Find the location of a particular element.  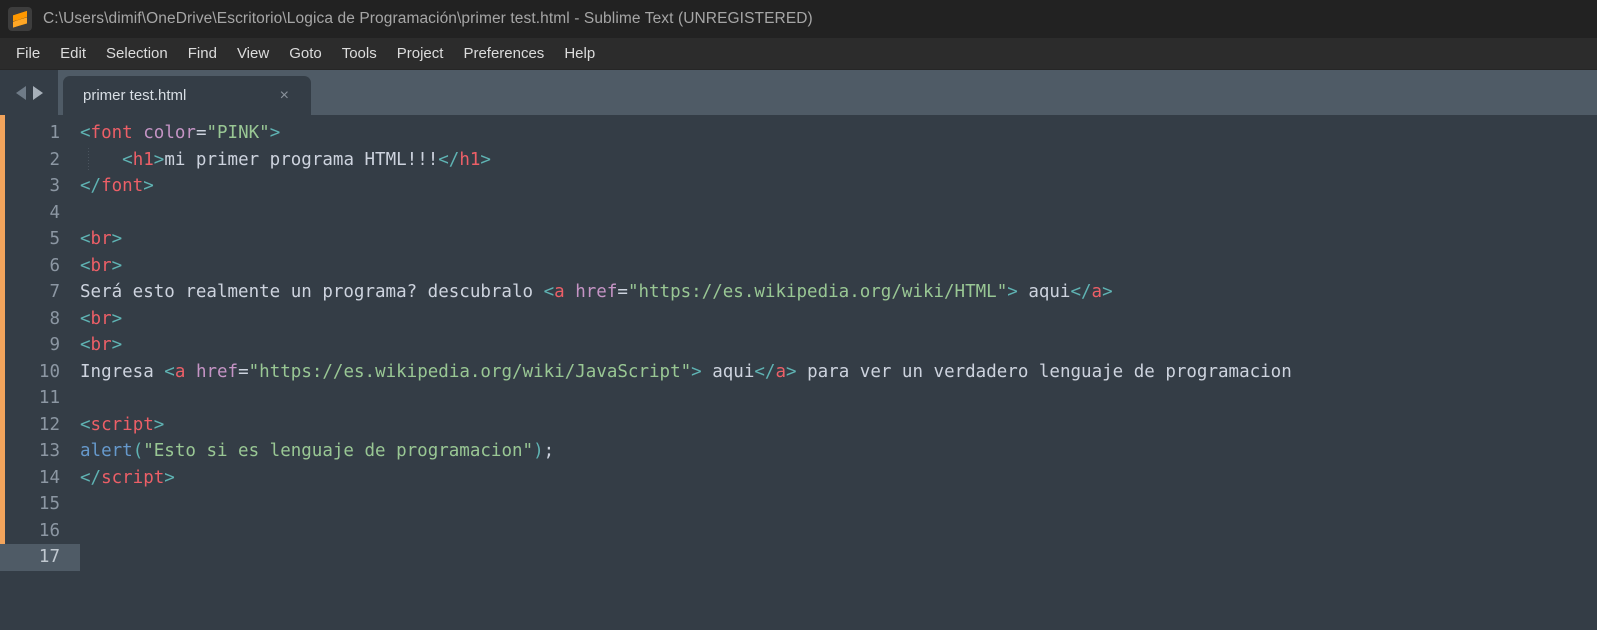

code-line: 6 <br> is located at coordinates (798, 266).